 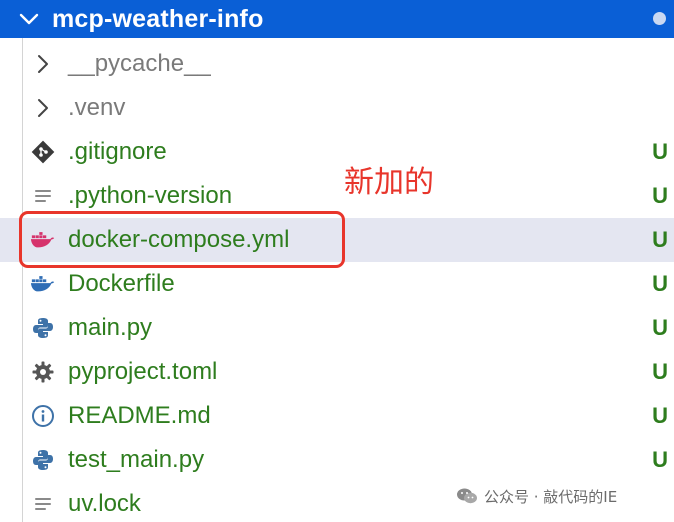 I want to click on annotation-highlight-box, so click(x=182, y=239).